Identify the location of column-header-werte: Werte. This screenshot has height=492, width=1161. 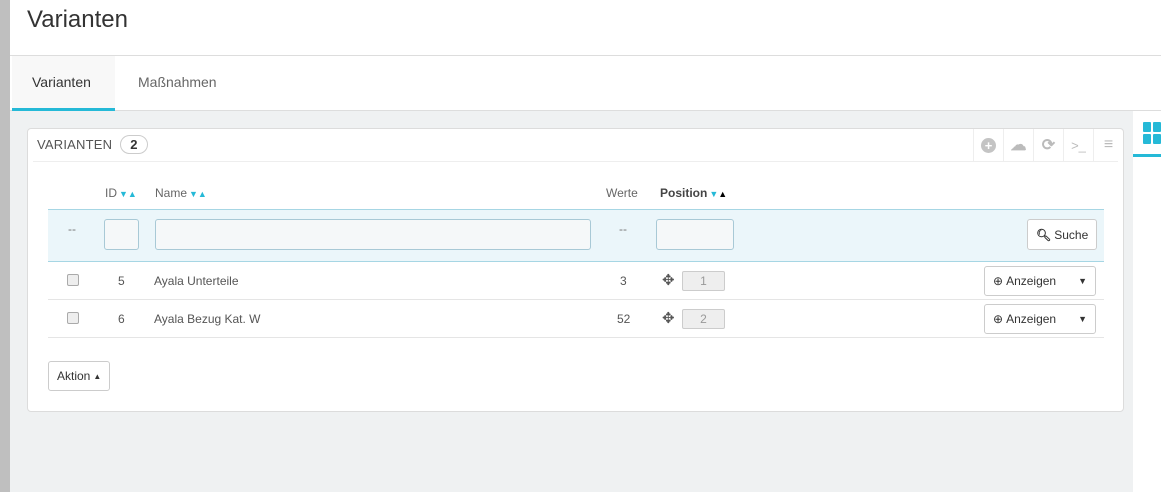
(622, 193).